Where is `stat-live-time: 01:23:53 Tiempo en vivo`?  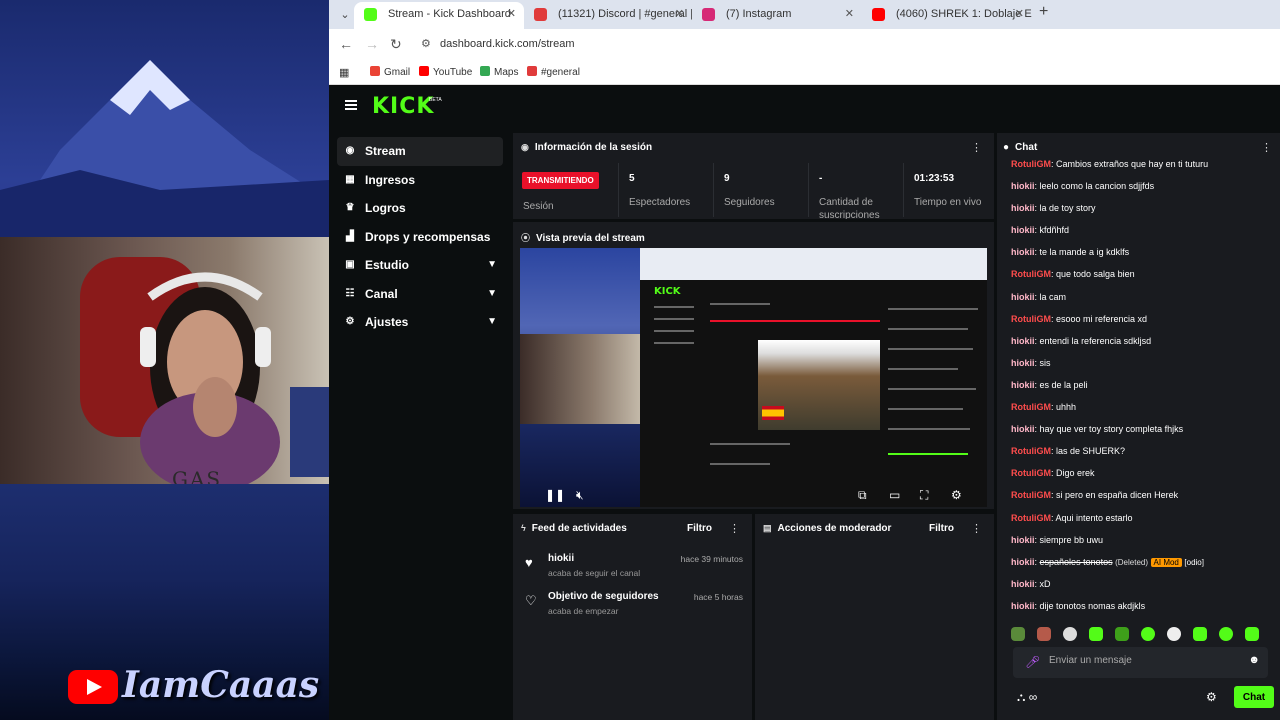
stat-live-time: 01:23:53 Tiempo en vivo is located at coordinates (943, 190).